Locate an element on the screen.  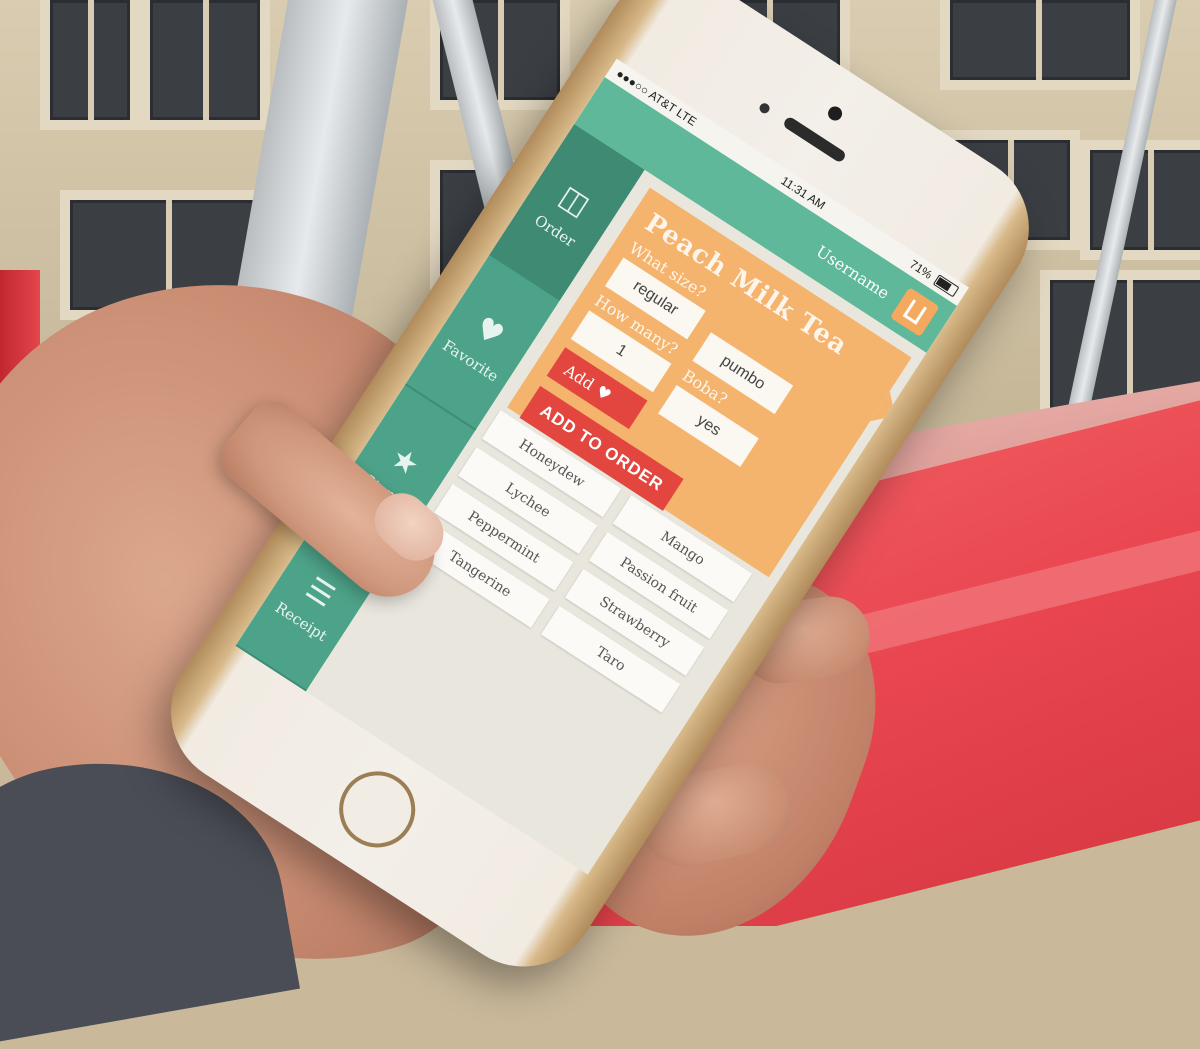
earpiece-speaker is located at coordinates (814, 139).